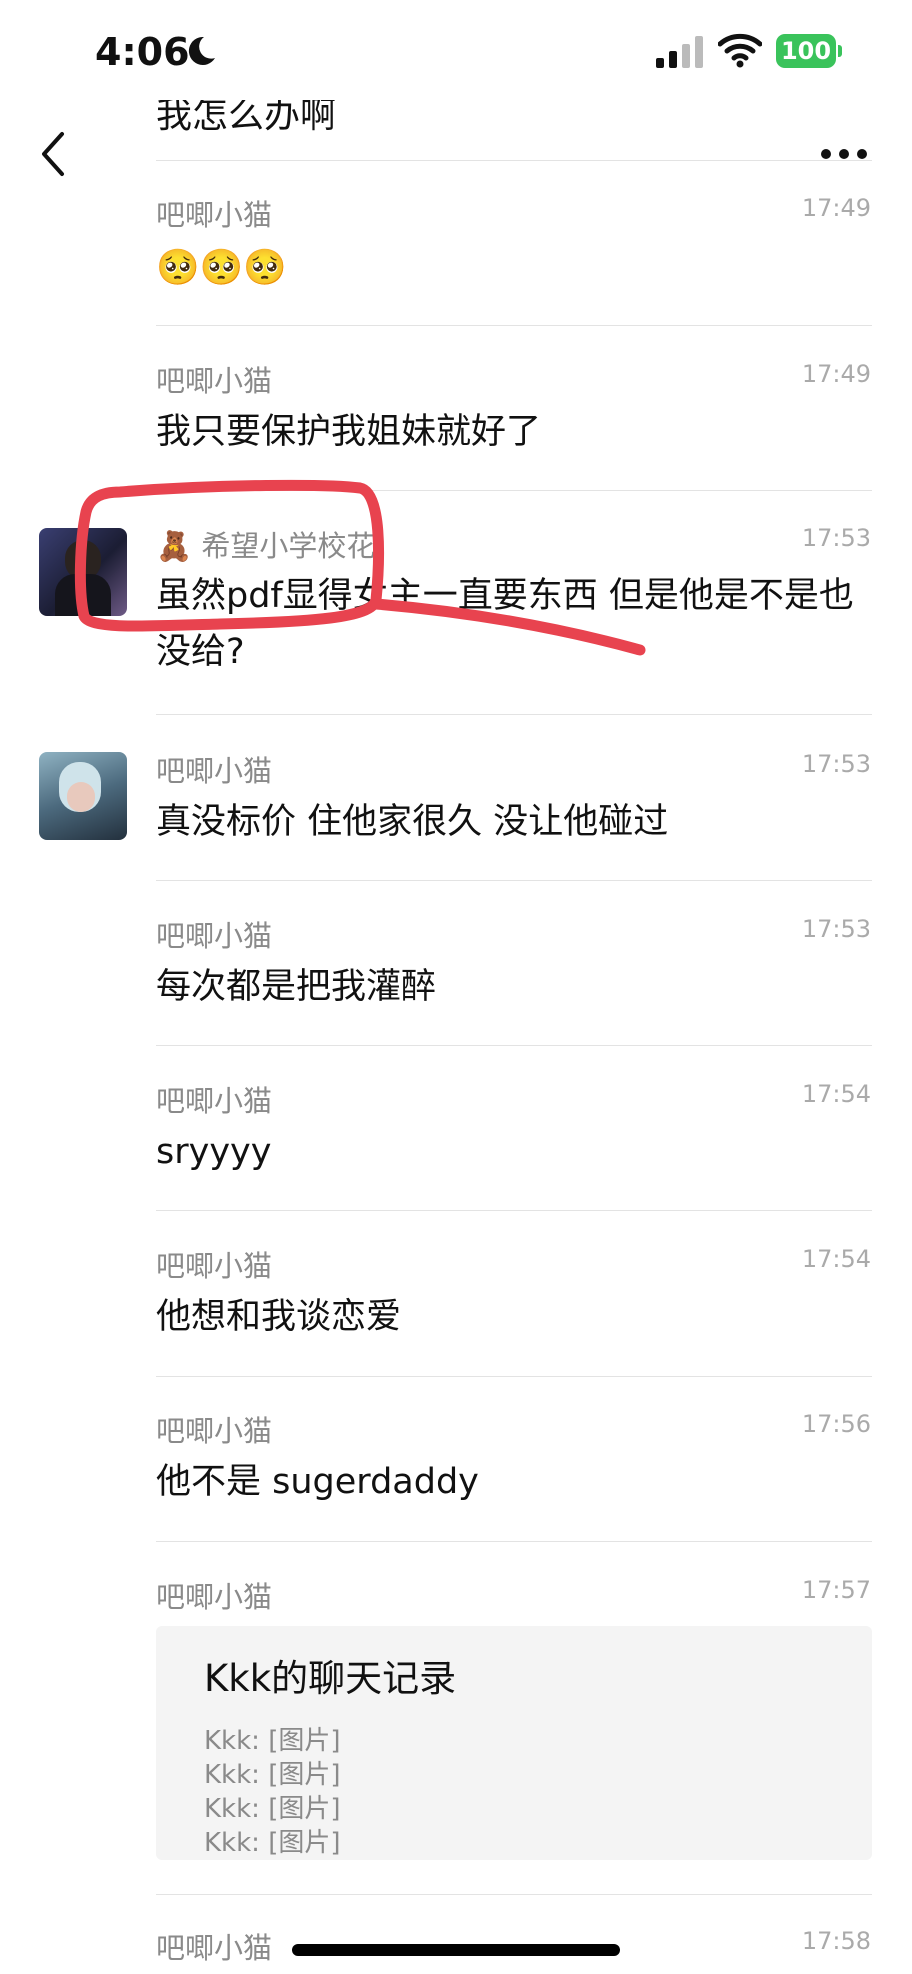  What do you see at coordinates (836, 1590) in the screenshot?
I see `message-time: 17:57` at bounding box center [836, 1590].